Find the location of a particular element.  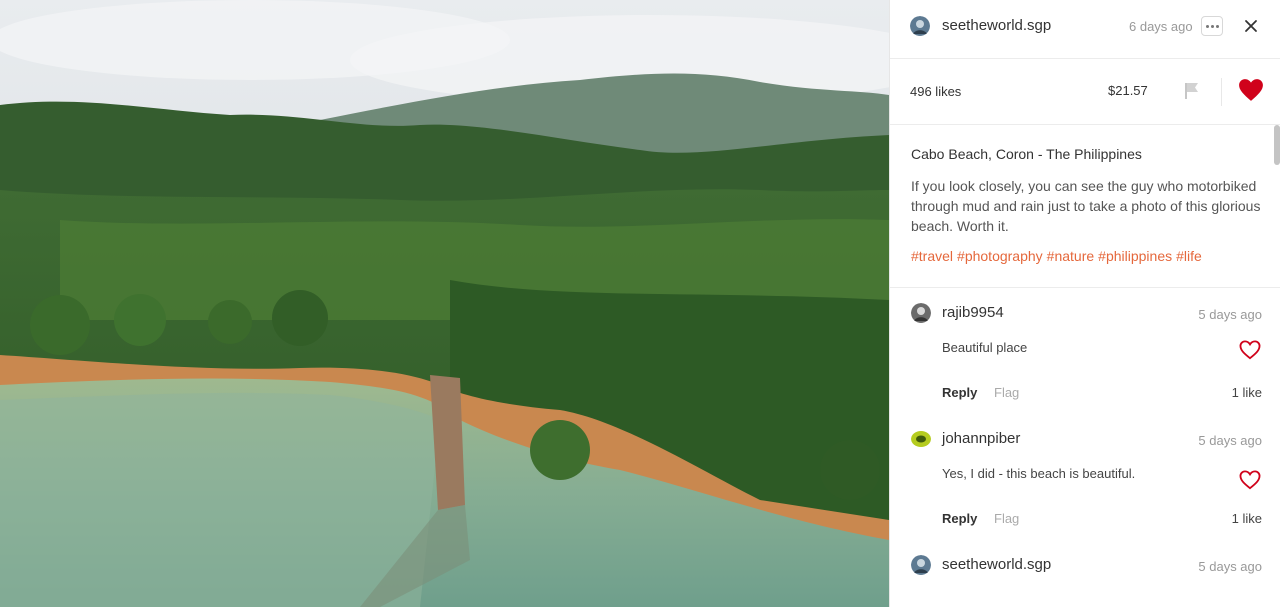

post-header: seetheworld.sgp 6 days ago is located at coordinates (1085, 29).